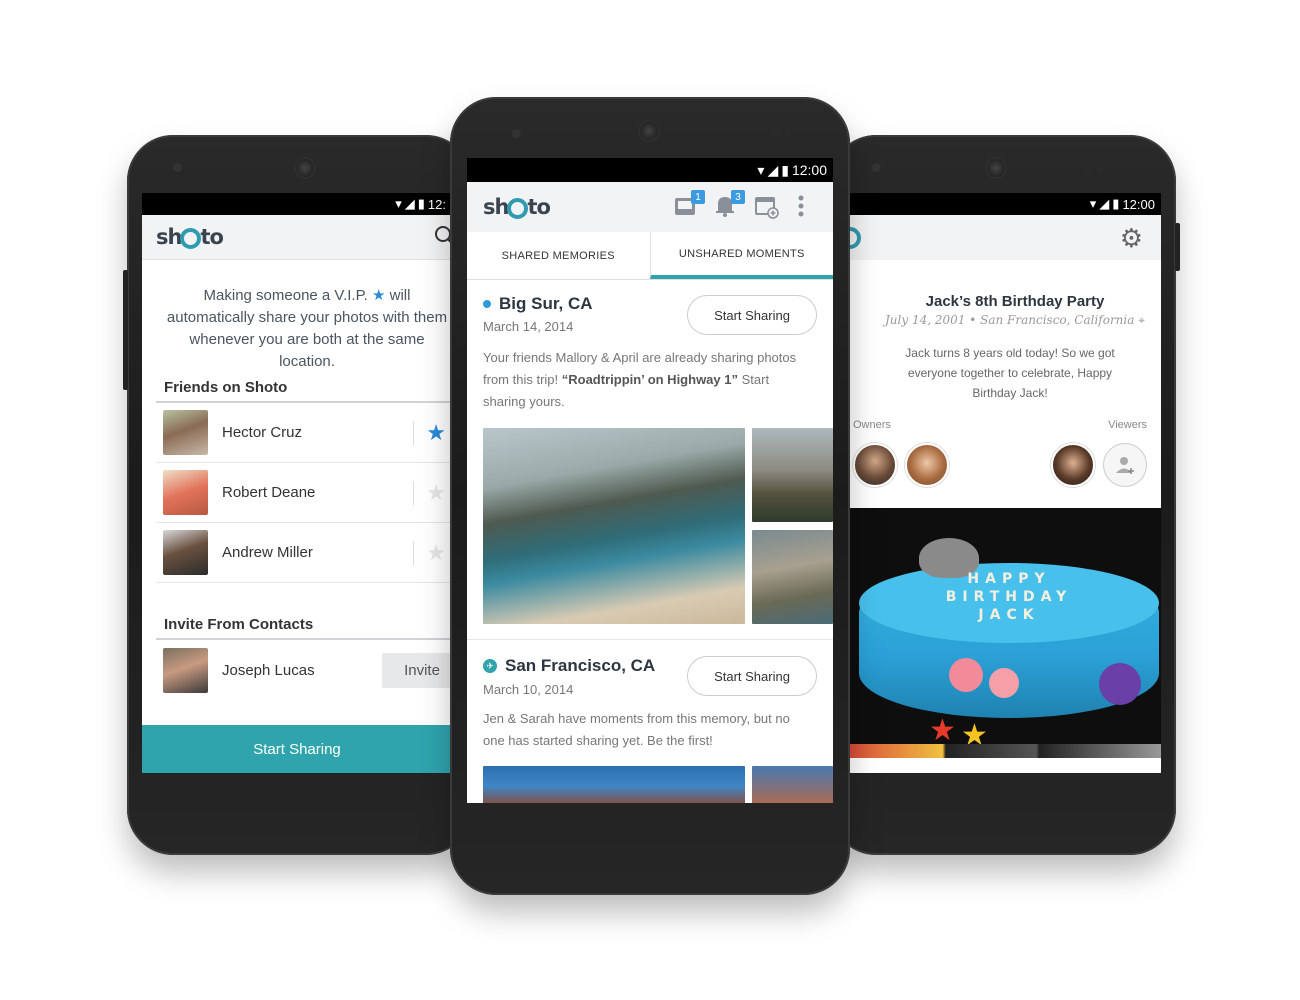 This screenshot has height=1000, width=1300. Describe the element at coordinates (872, 425) in the screenshot. I see `owners-label: Owners` at that location.